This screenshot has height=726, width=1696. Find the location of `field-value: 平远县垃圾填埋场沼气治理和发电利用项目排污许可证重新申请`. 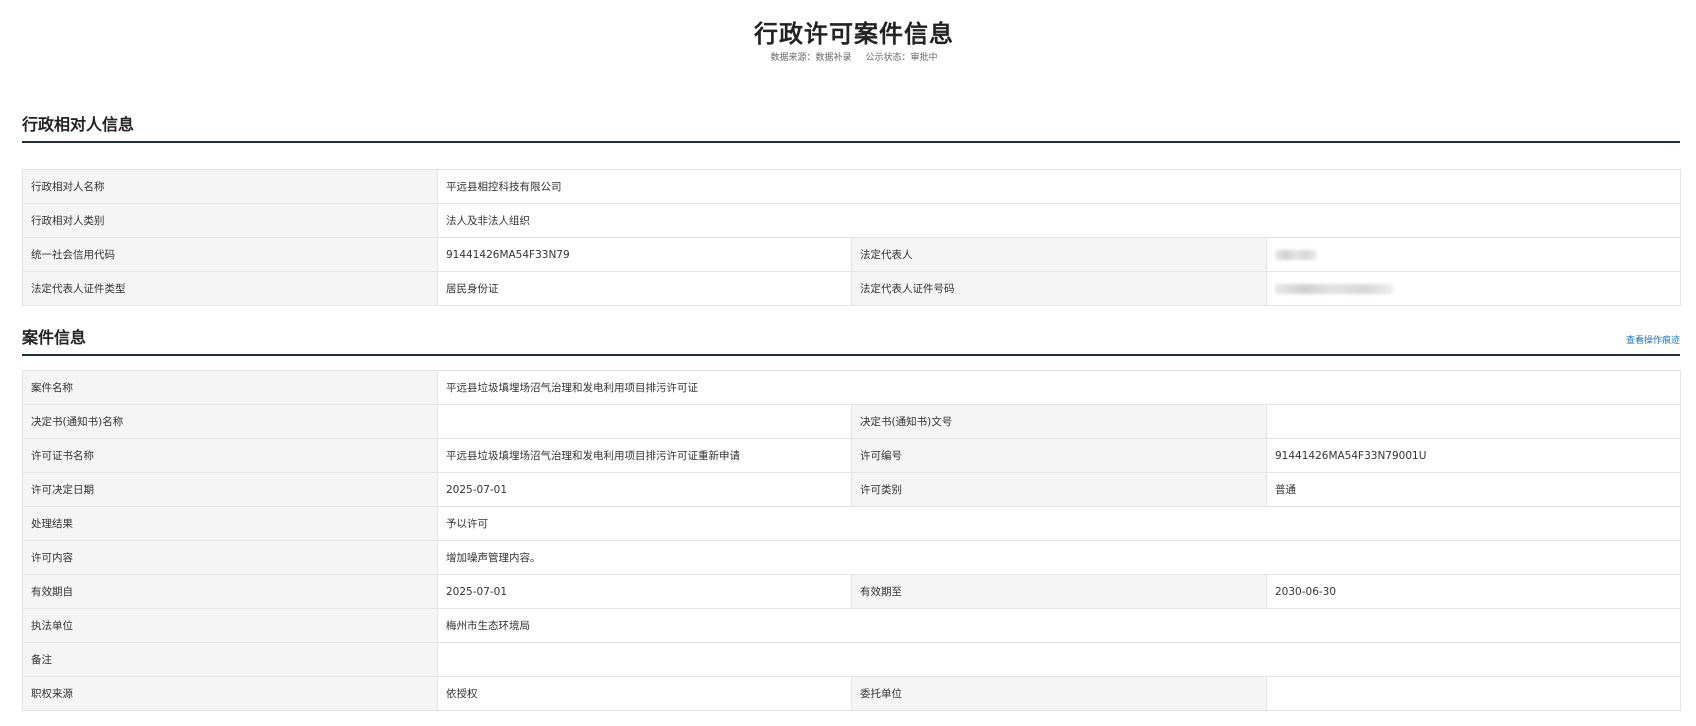

field-value: 平远县垃圾填埋场沼气治理和发电利用项目排污许可证重新申请 is located at coordinates (644, 455).